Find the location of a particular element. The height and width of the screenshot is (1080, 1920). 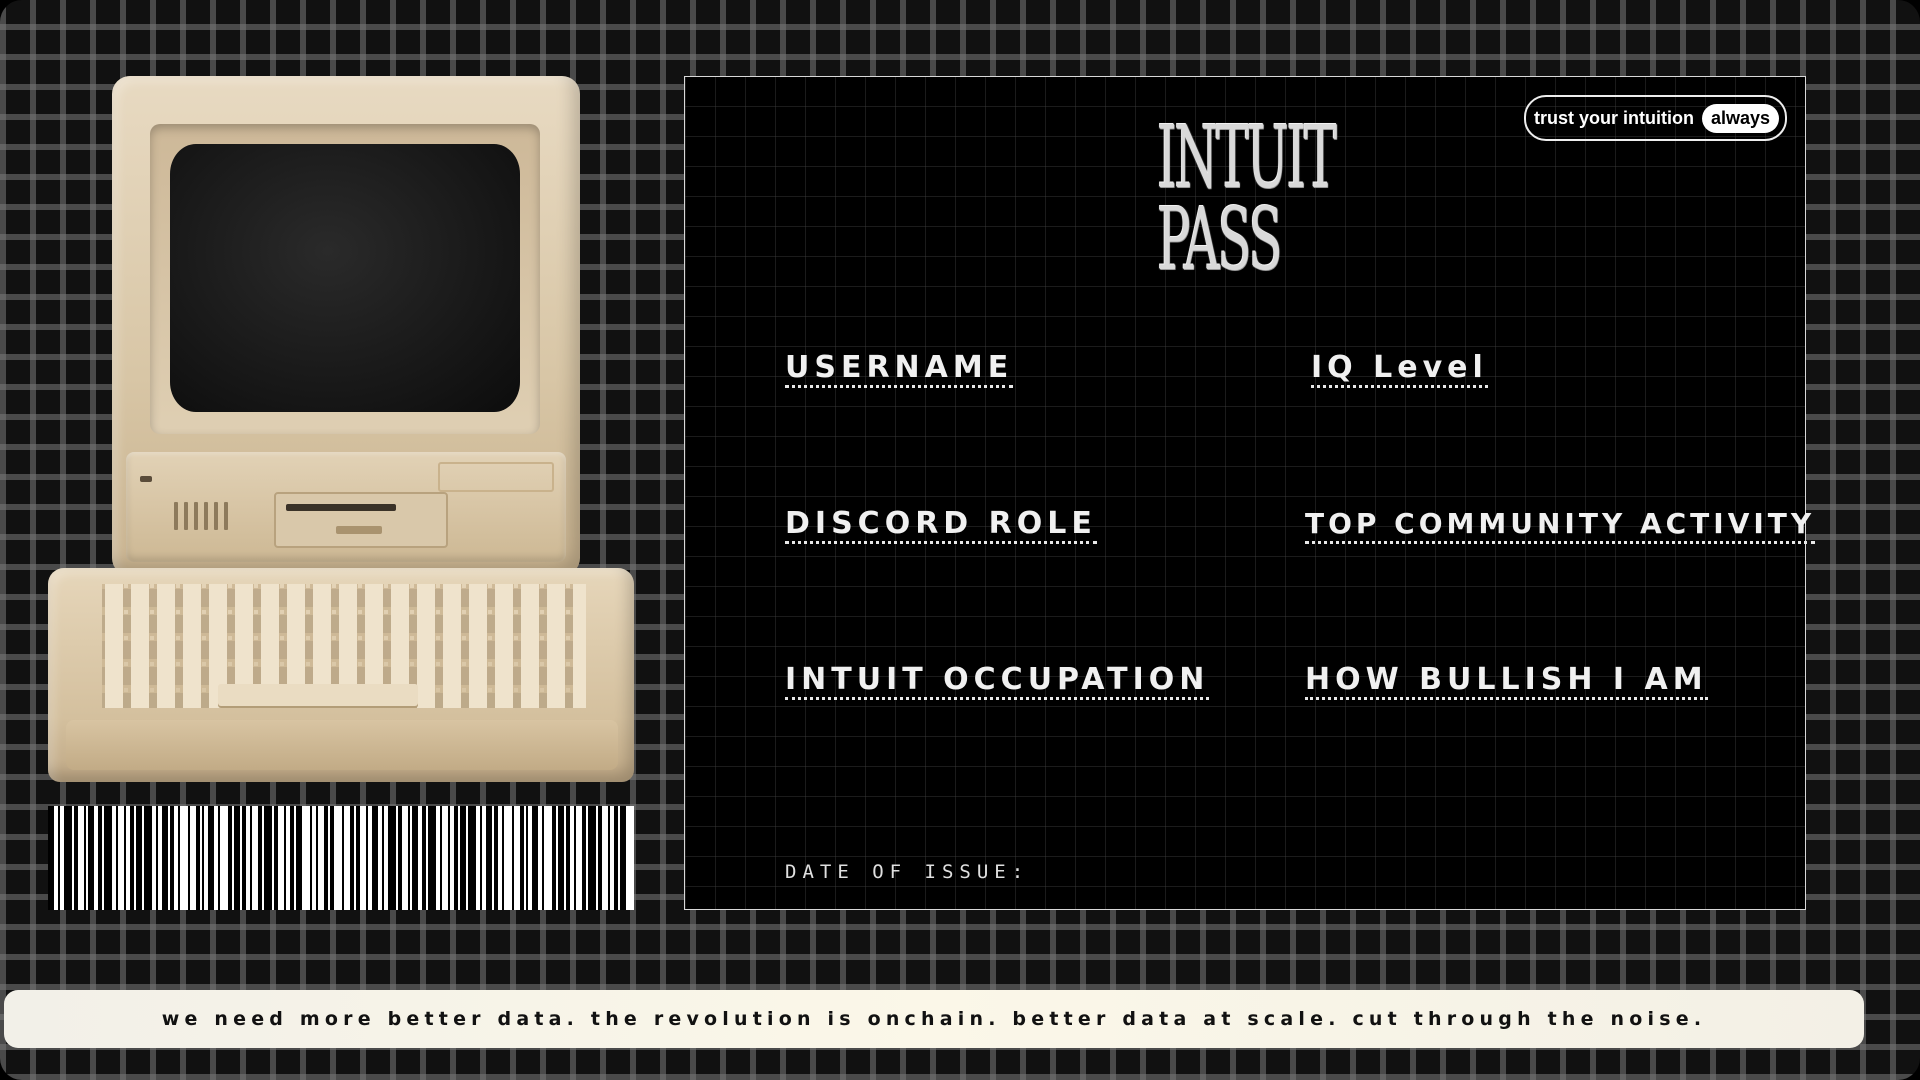

keyboard is located at coordinates (341, 675).